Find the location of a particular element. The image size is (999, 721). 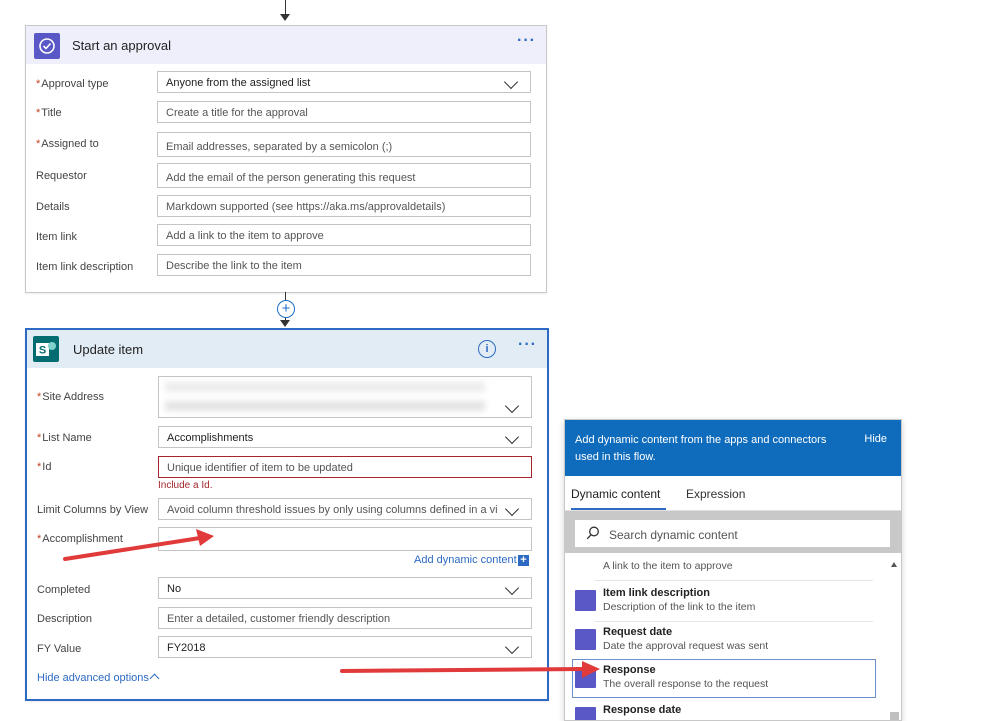

field-label-limit-columns: Limit Columns by View is located at coordinates (93, 510).